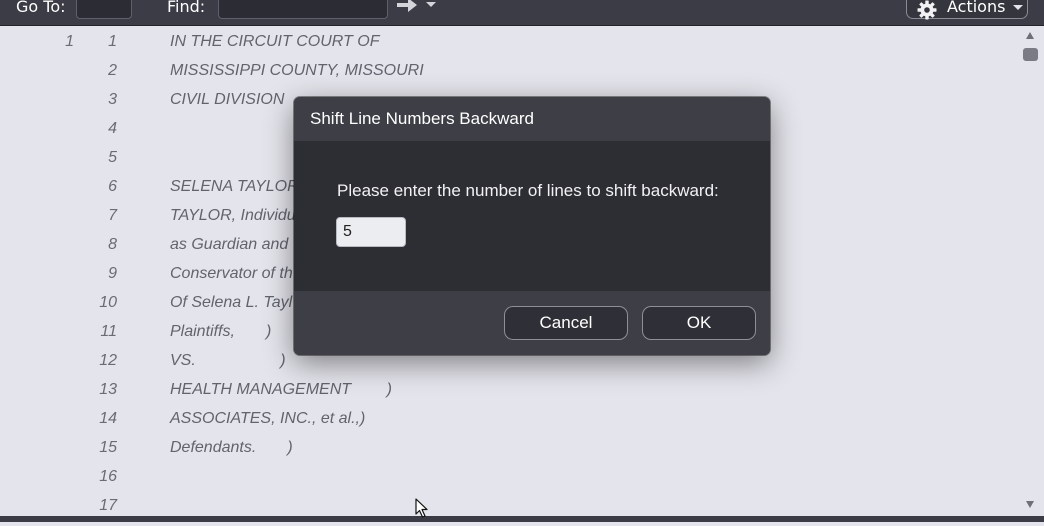  Describe the element at coordinates (566, 323) in the screenshot. I see `cancel-button: Cancel` at that location.